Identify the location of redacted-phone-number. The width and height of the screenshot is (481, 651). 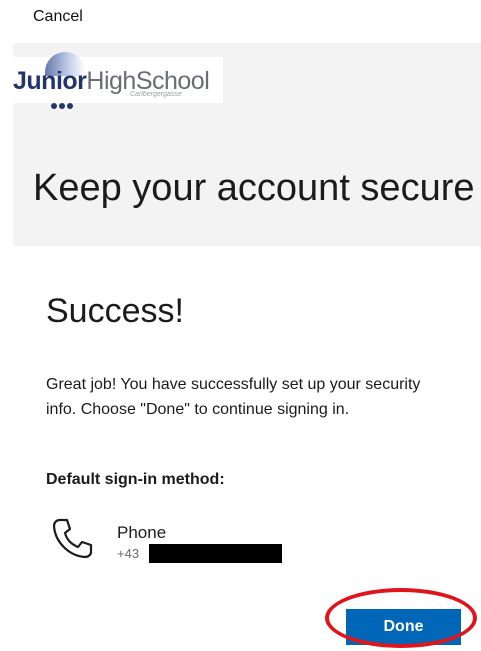
(215, 553).